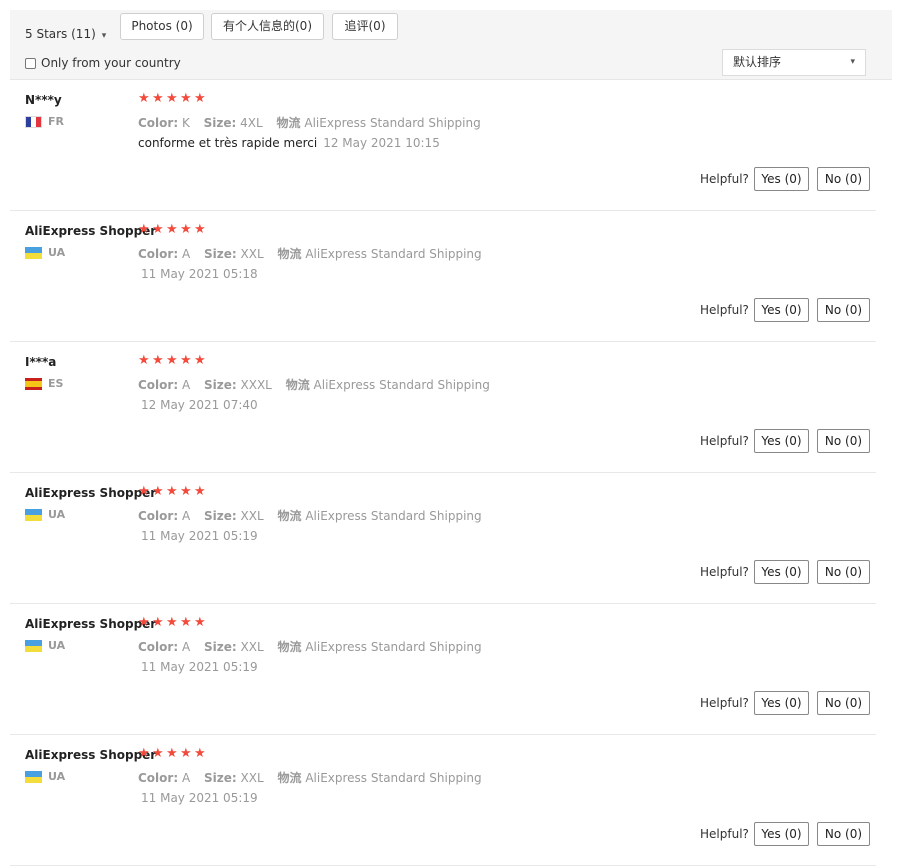 This screenshot has height=866, width=897. What do you see at coordinates (365, 26) in the screenshot?
I see `followup-review-filter-button: 追评(0)` at bounding box center [365, 26].